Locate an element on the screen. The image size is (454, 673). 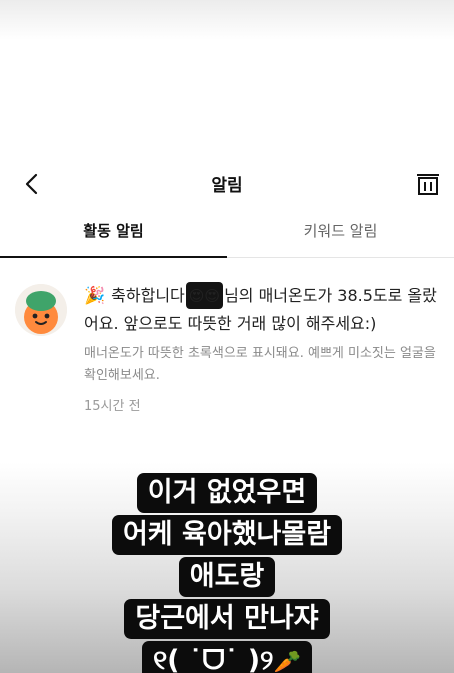
message-part-1: 축하합니다 is located at coordinates (148, 295).